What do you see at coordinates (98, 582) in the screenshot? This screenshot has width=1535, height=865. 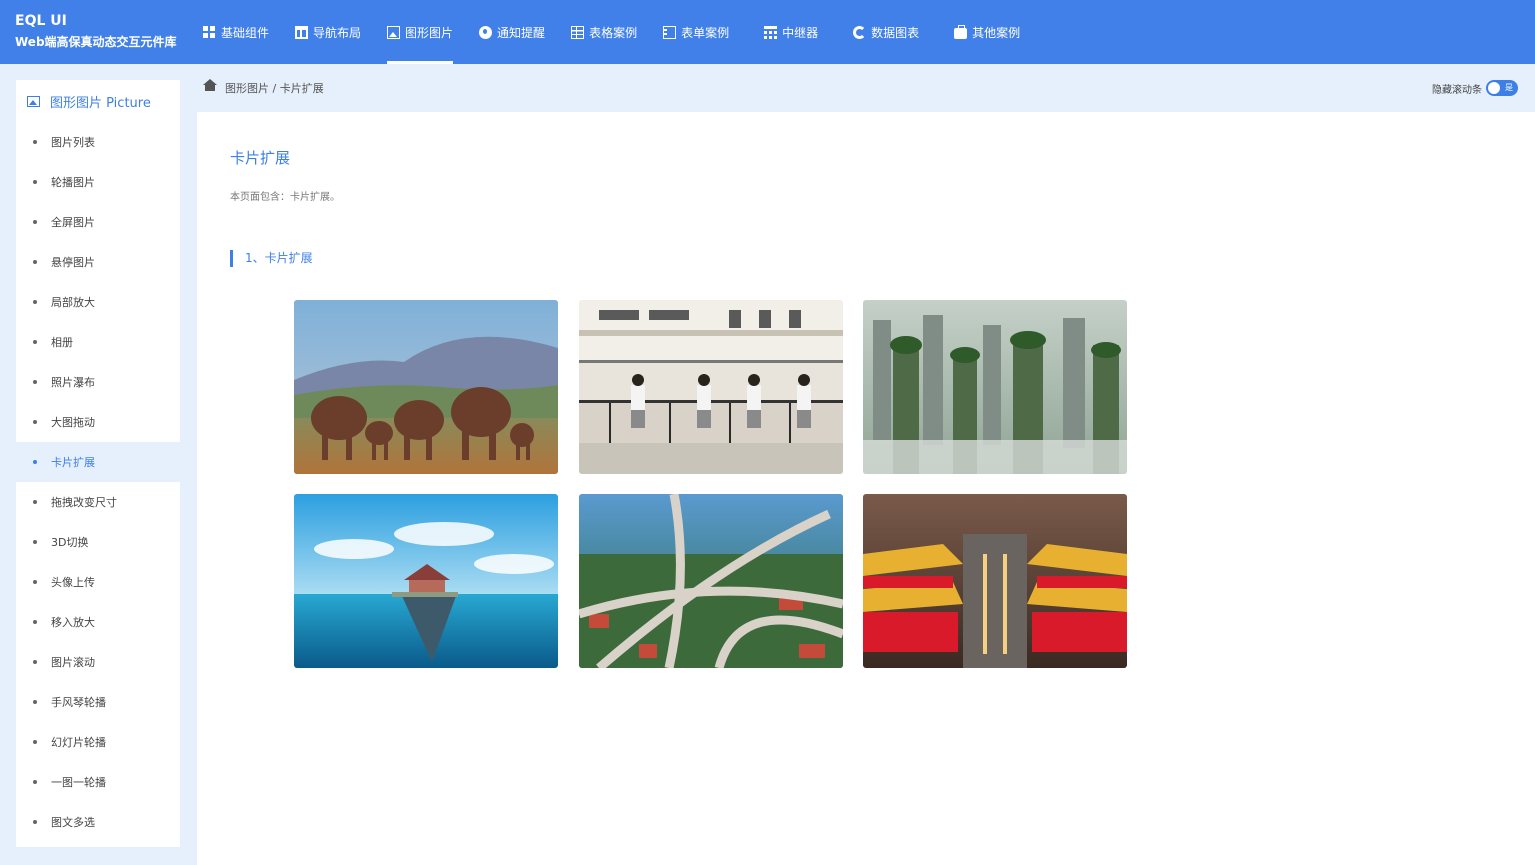 I see `sidebar-item-avatar: 头像上传` at bounding box center [98, 582].